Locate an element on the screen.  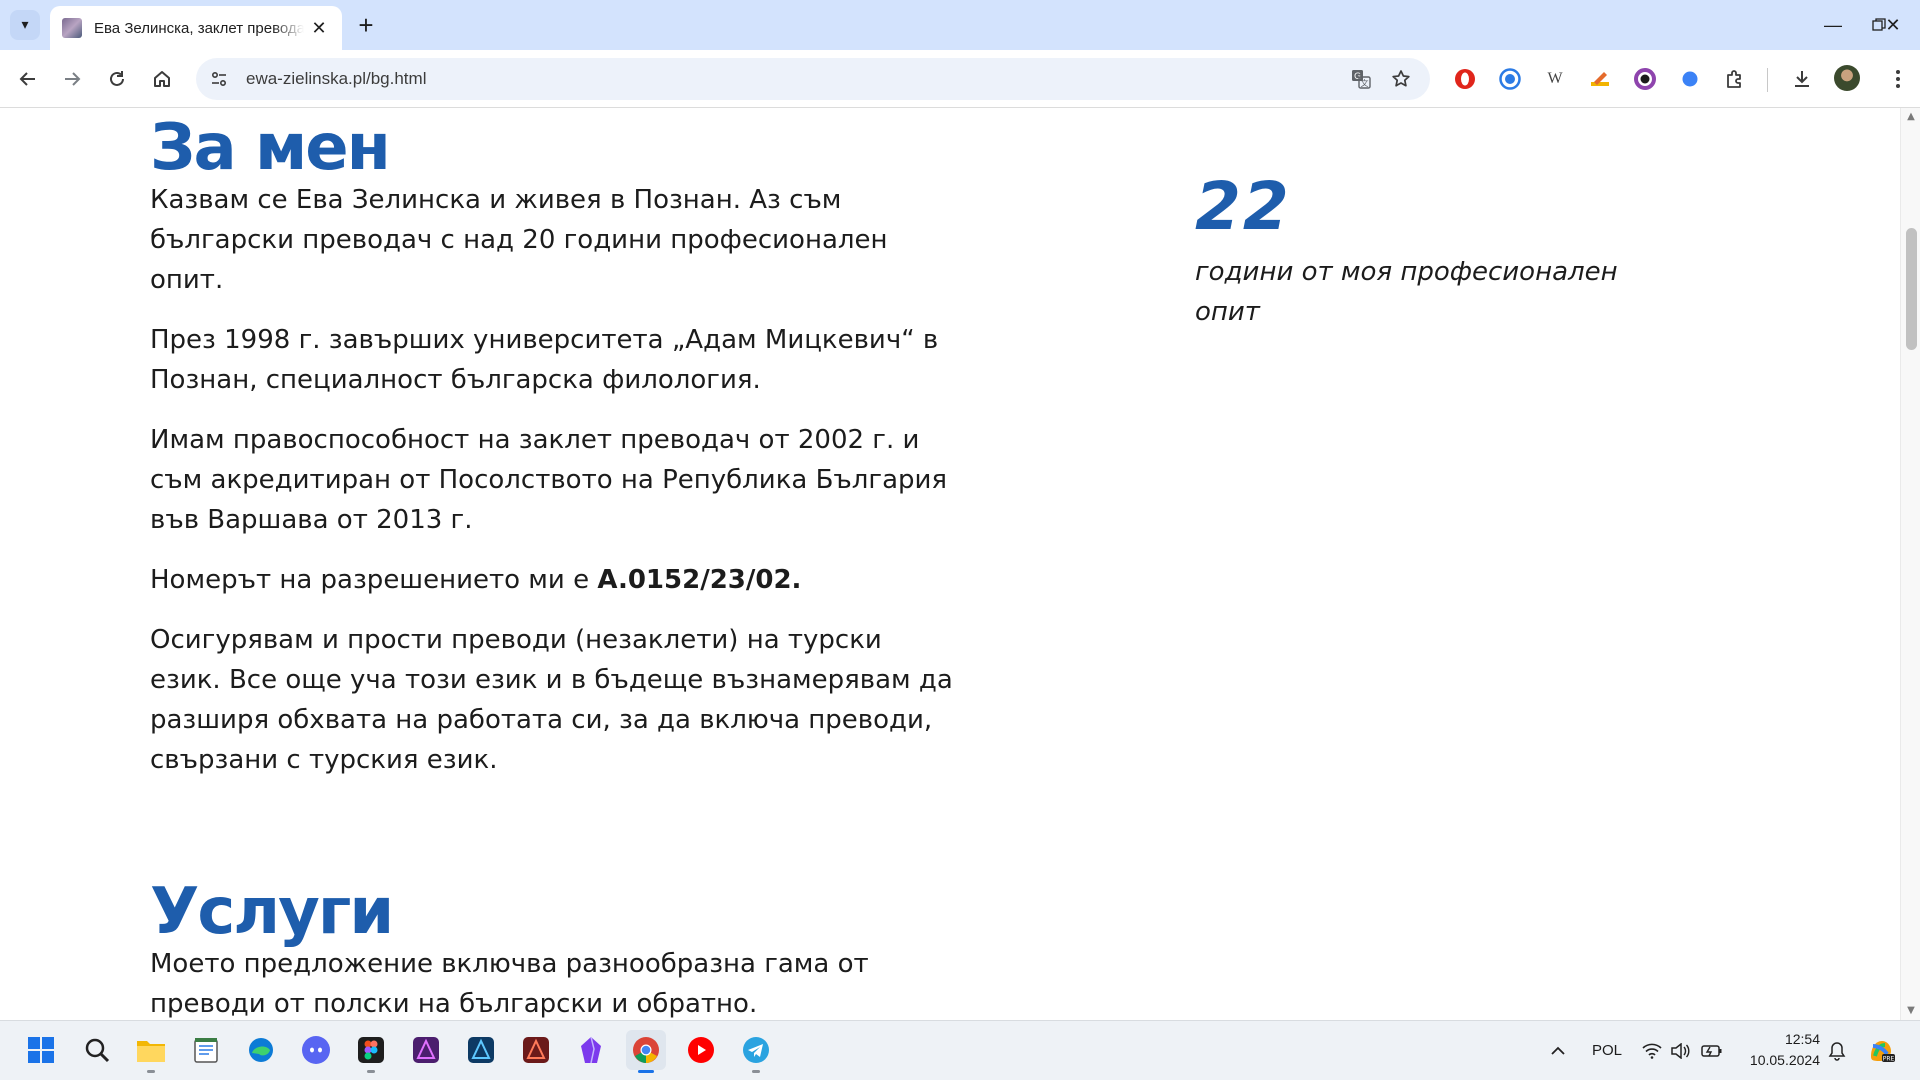
clock-date: 10.05.2024 is located at coordinates (1778, 1060).